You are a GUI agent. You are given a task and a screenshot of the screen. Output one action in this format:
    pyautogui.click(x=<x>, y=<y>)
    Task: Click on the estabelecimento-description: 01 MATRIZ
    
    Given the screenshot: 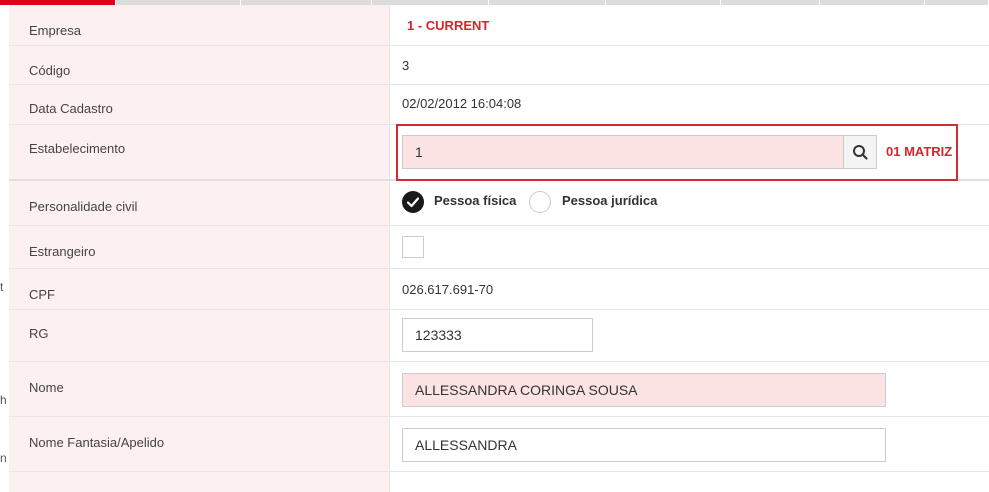 What is the action you would take?
    pyautogui.click(x=919, y=151)
    